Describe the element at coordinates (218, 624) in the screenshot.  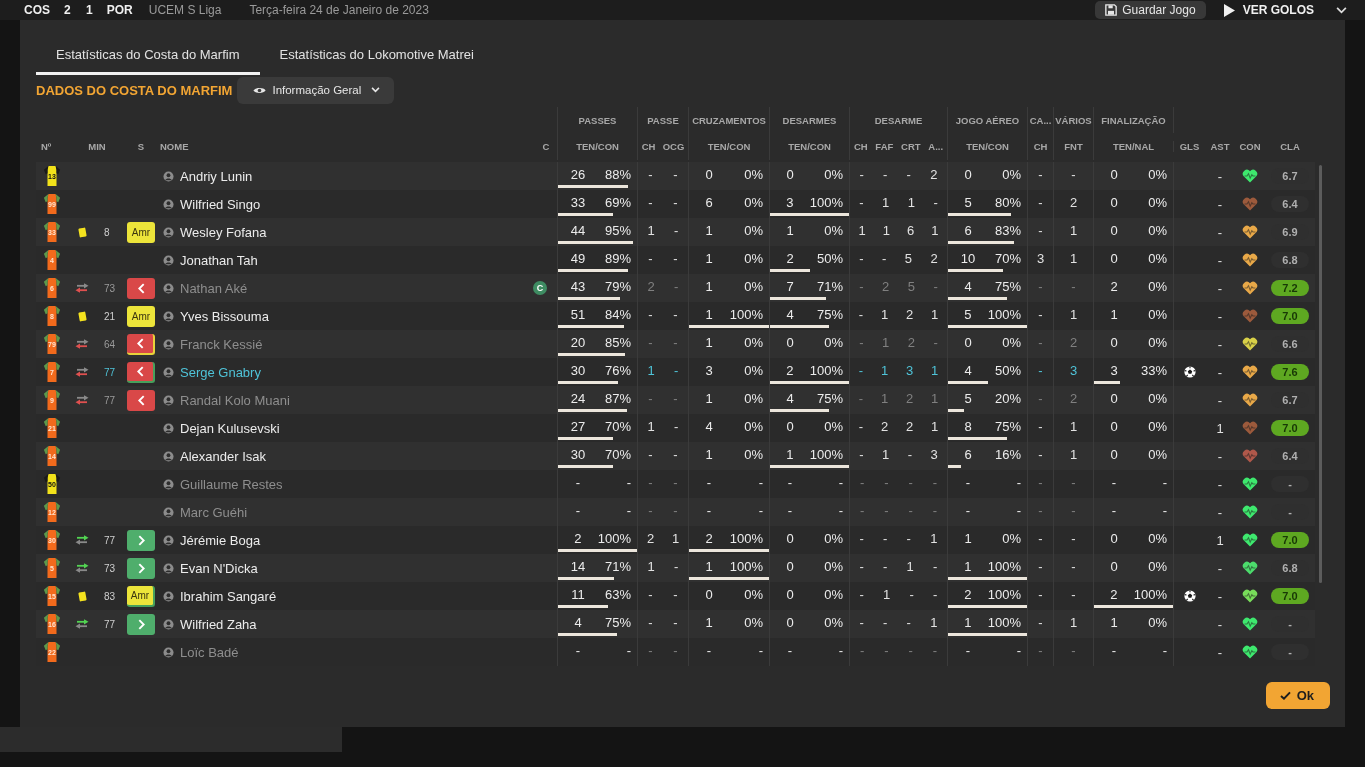
I see `player-name: Wilfried Zaha` at that location.